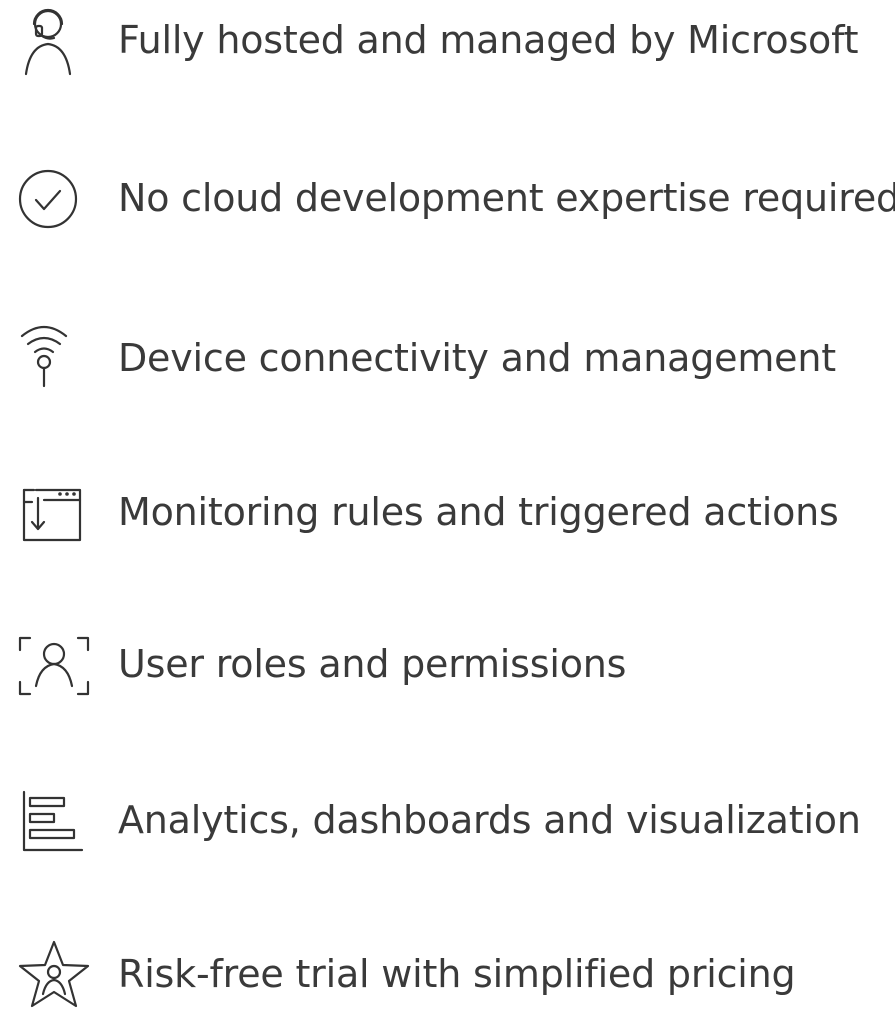 The image size is (895, 1014). I want to click on headset-user-icon, so click(51, 40).